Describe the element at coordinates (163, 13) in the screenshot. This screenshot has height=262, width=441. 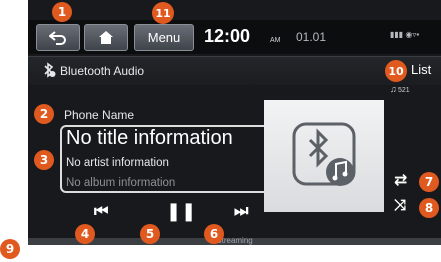
I see `callout-11: 11` at that location.